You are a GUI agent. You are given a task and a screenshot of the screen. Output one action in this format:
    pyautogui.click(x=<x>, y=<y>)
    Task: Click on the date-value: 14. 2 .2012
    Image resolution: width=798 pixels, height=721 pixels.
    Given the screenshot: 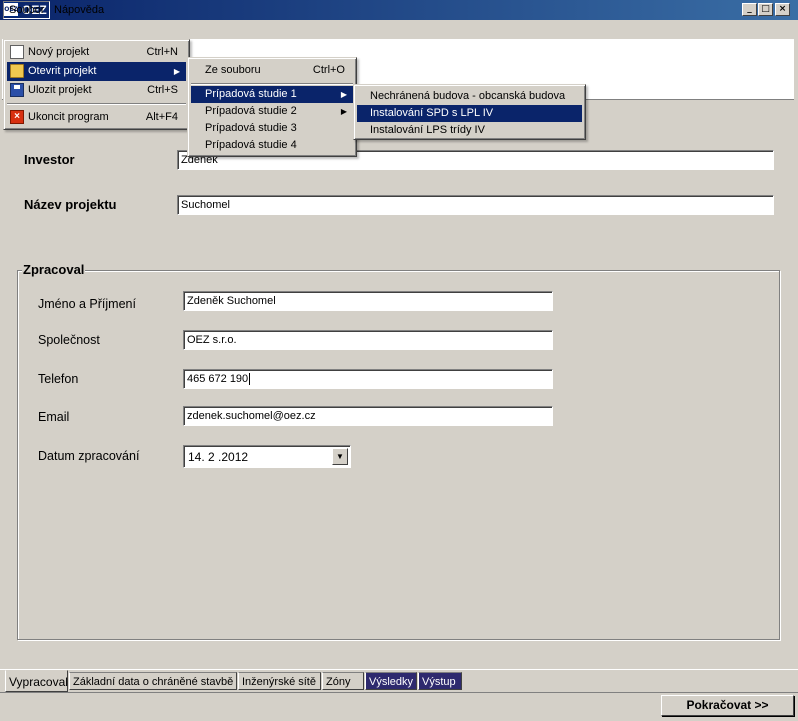 What is the action you would take?
    pyautogui.click(x=218, y=457)
    